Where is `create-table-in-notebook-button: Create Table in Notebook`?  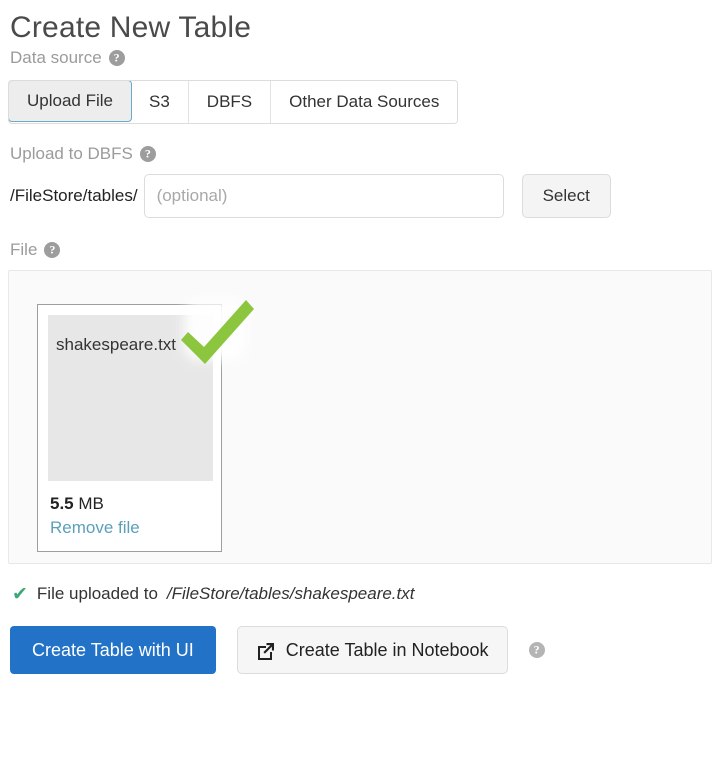 create-table-in-notebook-button: Create Table in Notebook is located at coordinates (372, 650).